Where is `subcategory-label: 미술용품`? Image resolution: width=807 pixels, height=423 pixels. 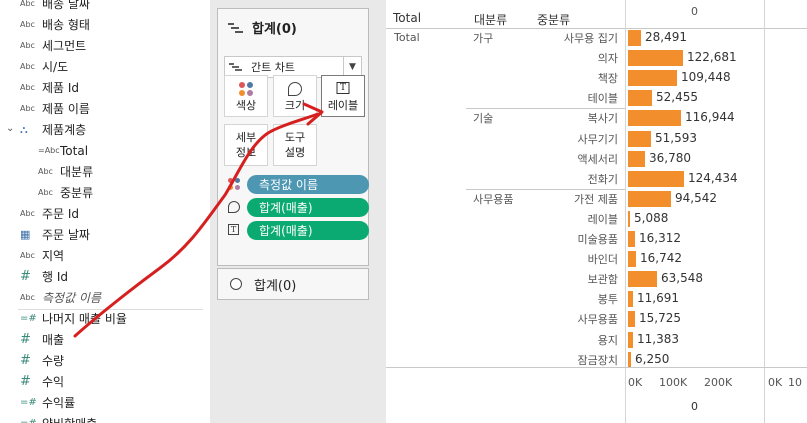 subcategory-label: 미술용품 is located at coordinates (597, 239).